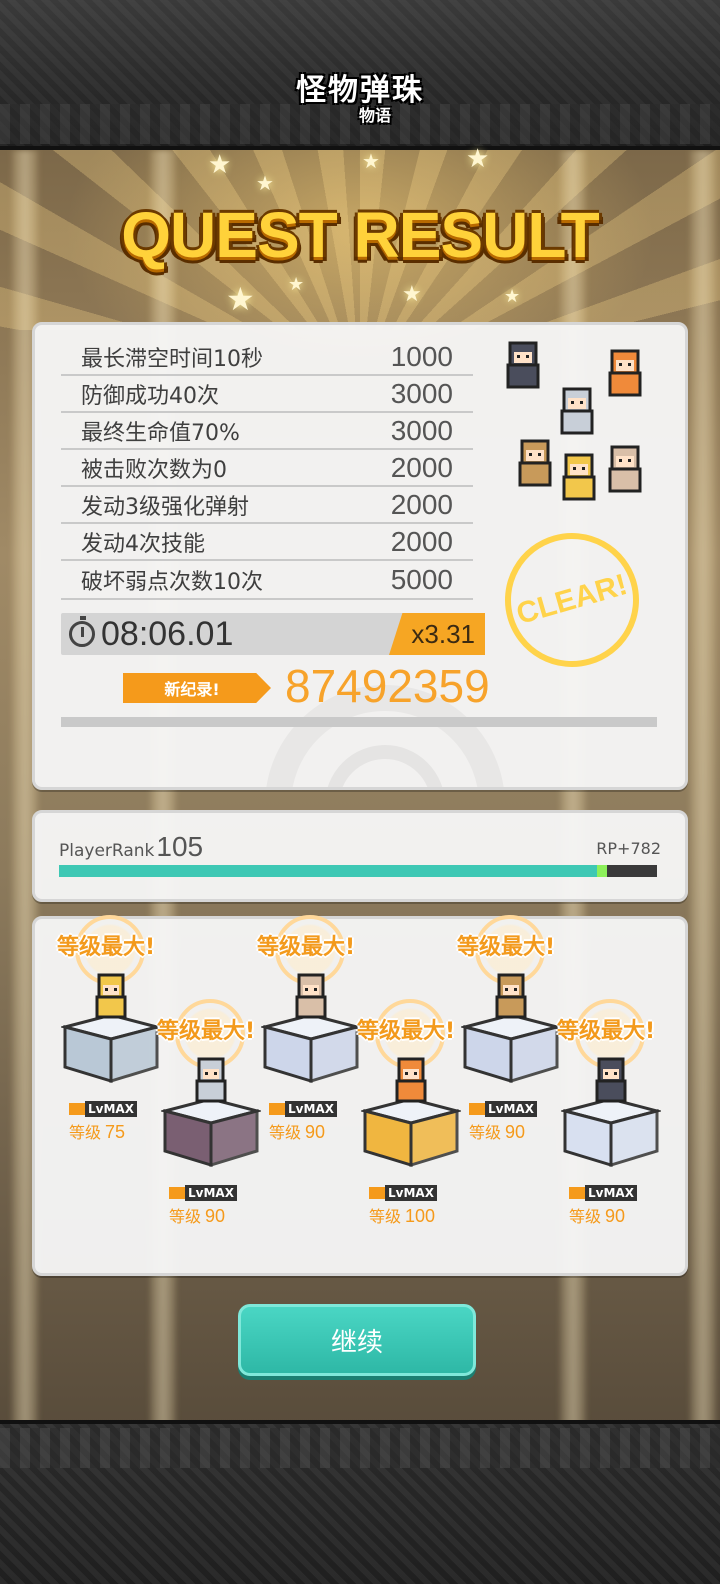  Describe the element at coordinates (625, 373) in the screenshot. I see `orange-girl-sprite` at that location.